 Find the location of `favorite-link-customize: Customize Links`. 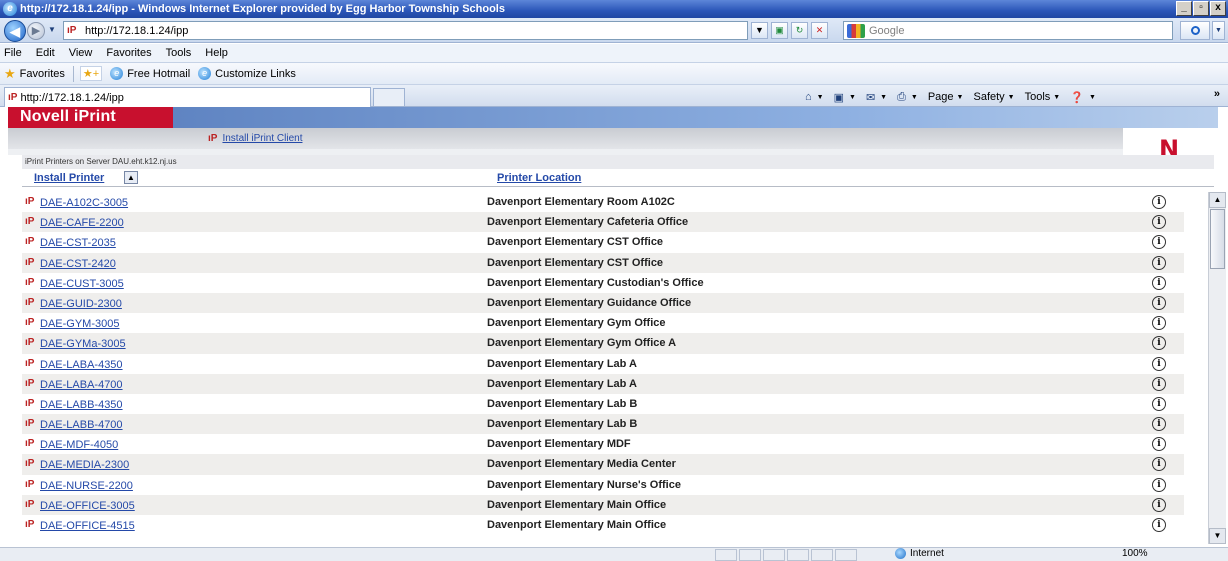

favorite-link-customize: Customize Links is located at coordinates (255, 74).